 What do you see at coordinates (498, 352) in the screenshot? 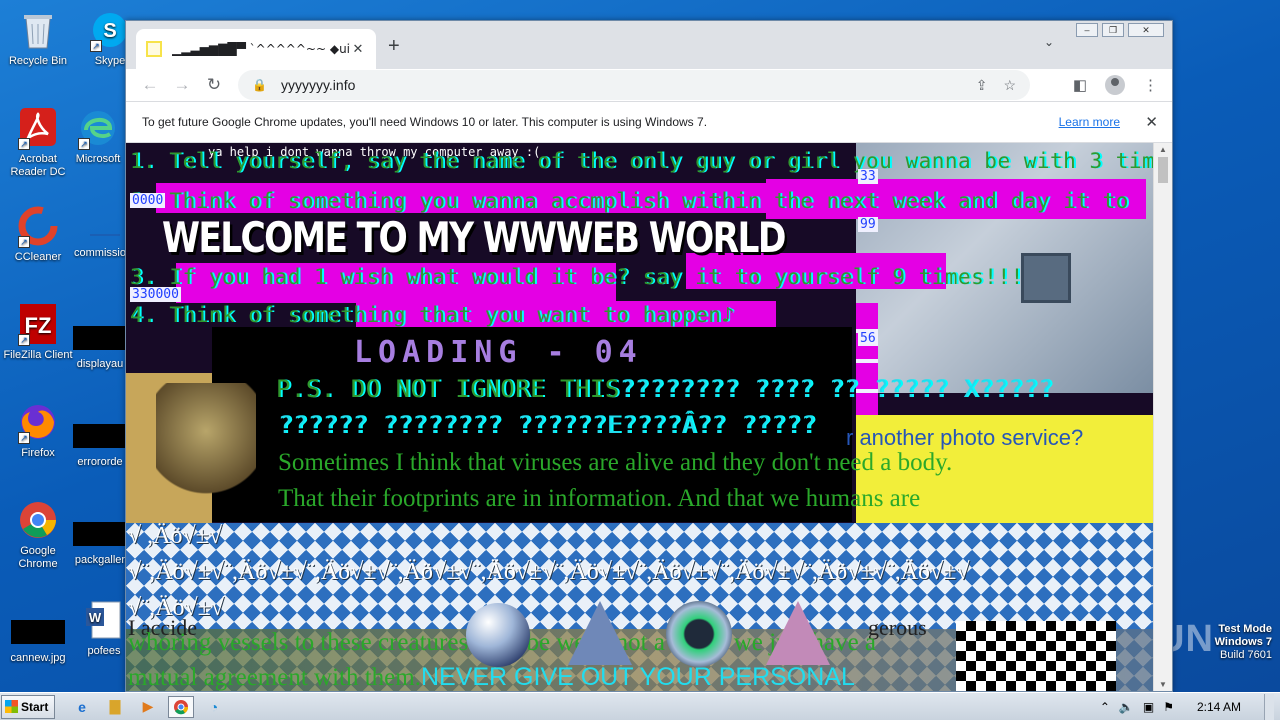
I see `loading-text: LOADING - 04` at bounding box center [498, 352].